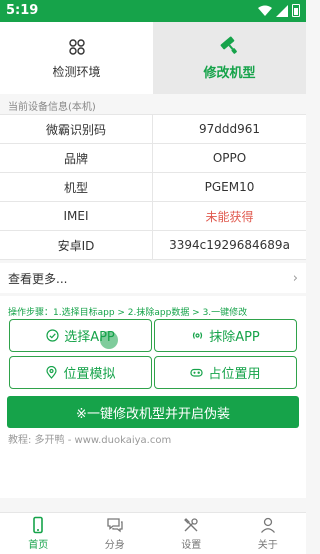 The height and width of the screenshot is (554, 320). I want to click on grid-icon, so click(76, 46).